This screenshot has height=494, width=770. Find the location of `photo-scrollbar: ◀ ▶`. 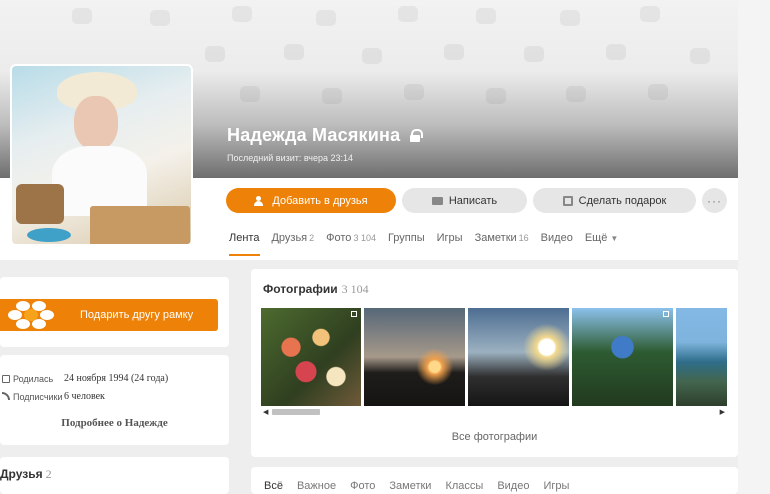

photo-scrollbar: ◀ ▶ is located at coordinates (494, 412).